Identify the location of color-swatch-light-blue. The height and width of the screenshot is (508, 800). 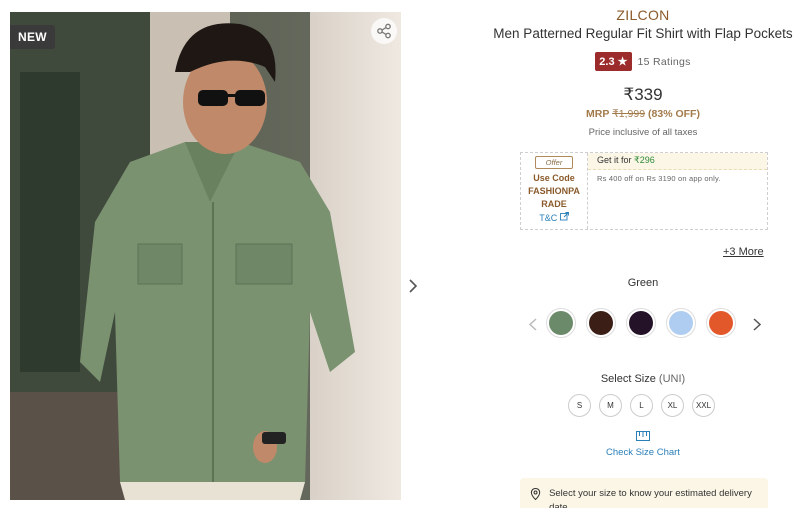
(681, 323).